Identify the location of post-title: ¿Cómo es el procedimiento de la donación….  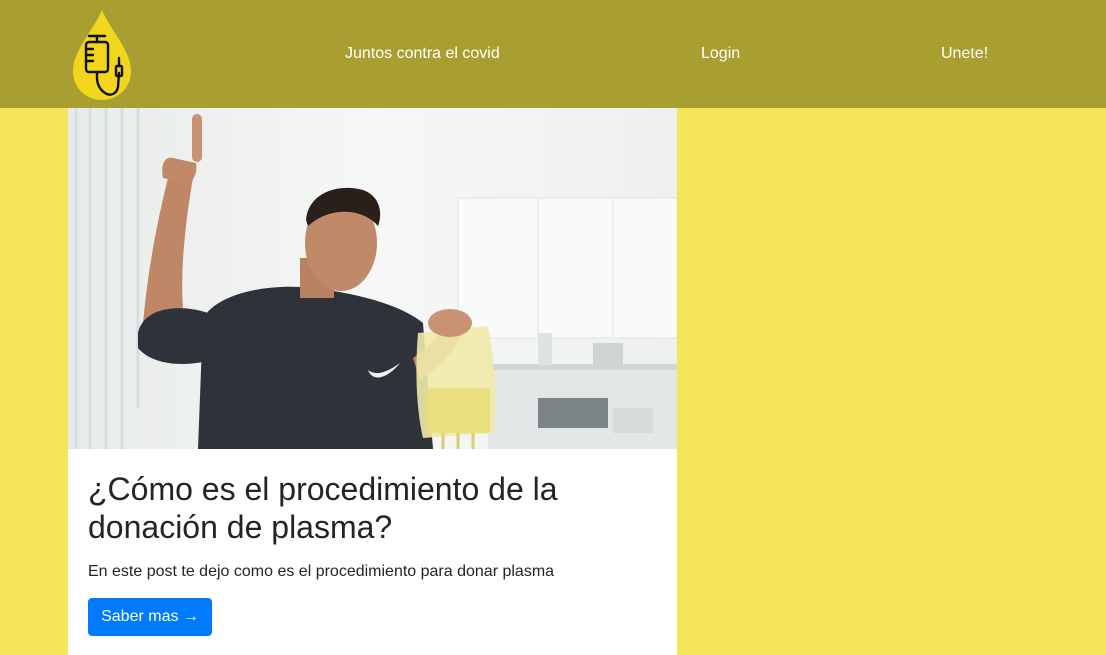
(323, 508).